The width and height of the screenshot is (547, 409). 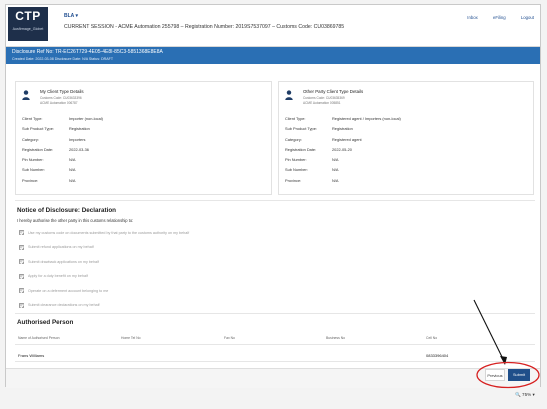 What do you see at coordinates (131, 338) in the screenshot?
I see `column-header-home-tel: Home Tel No` at bounding box center [131, 338].